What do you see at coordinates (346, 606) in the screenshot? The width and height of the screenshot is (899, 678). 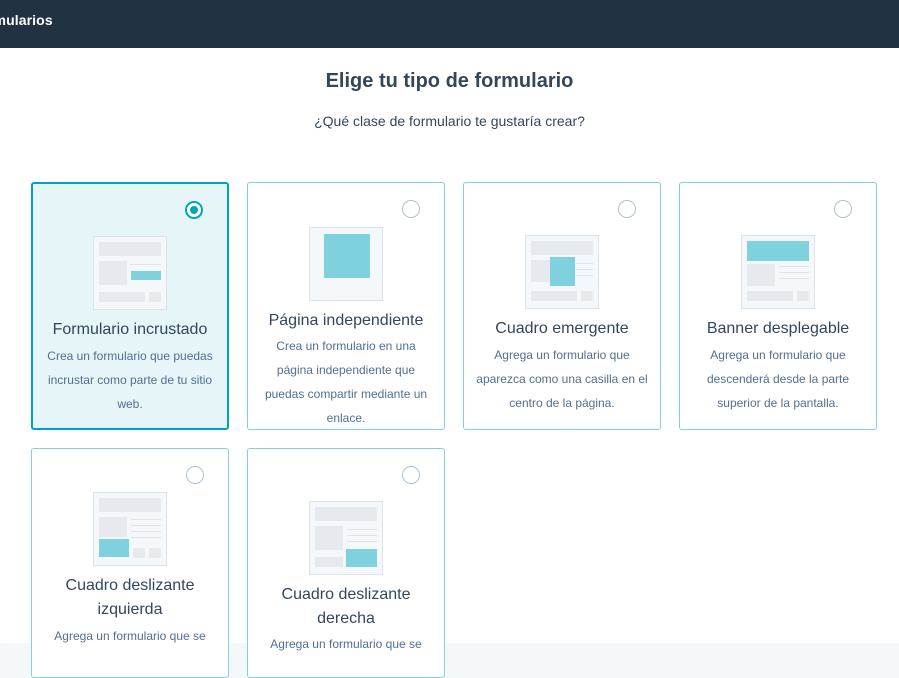 I see `card-title: Cuadro deslizante derecha` at bounding box center [346, 606].